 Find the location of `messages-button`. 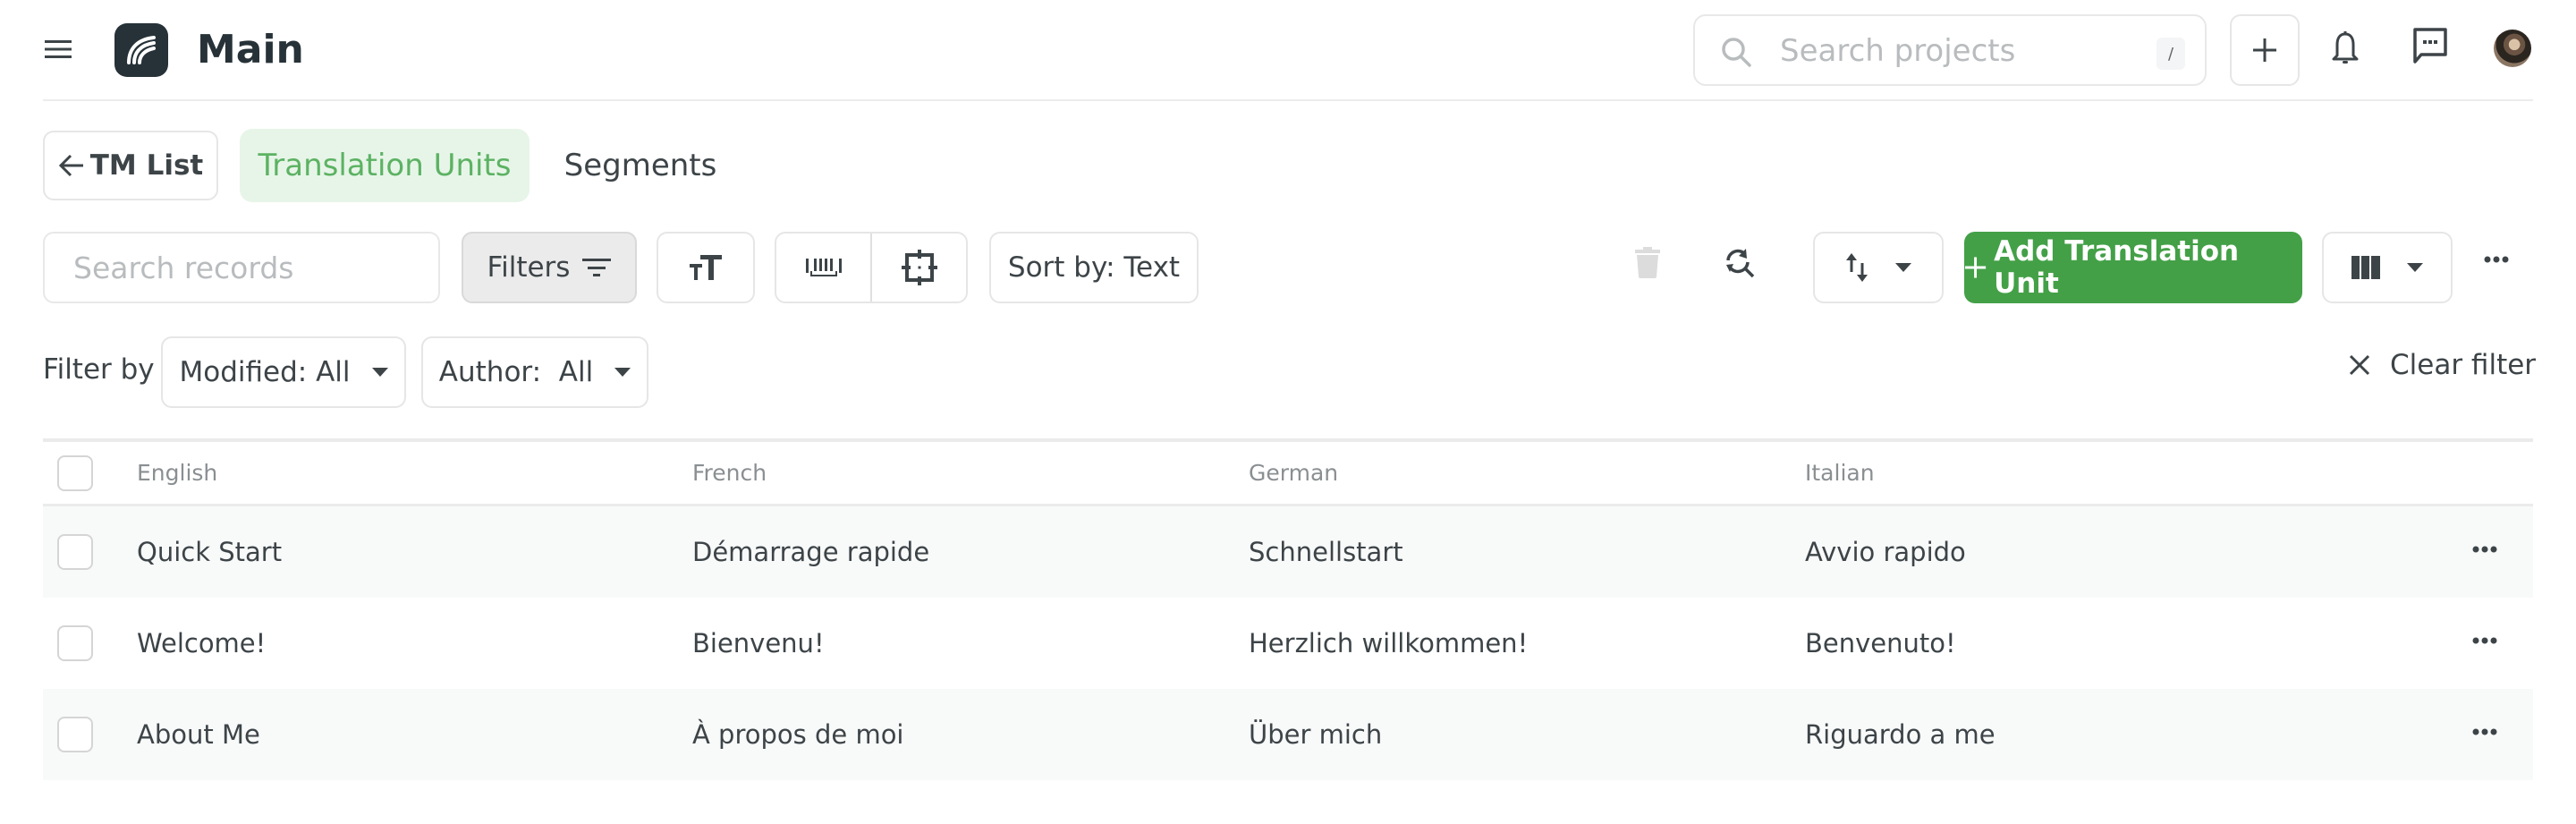

messages-button is located at coordinates (2430, 46).